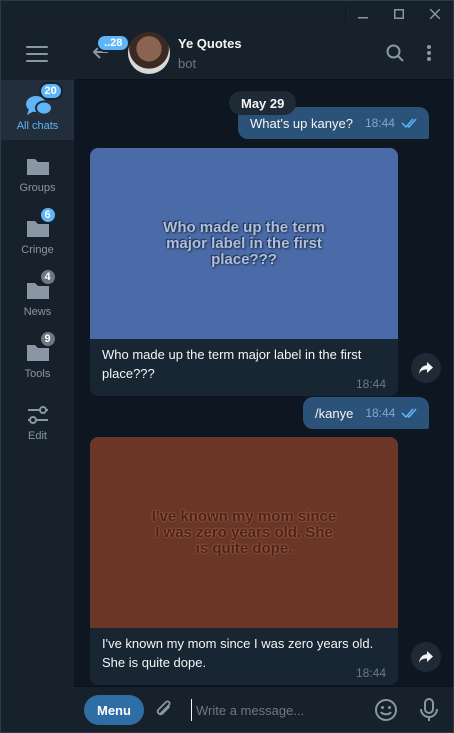 This screenshot has height=733, width=454. I want to click on avatar, so click(149, 53).